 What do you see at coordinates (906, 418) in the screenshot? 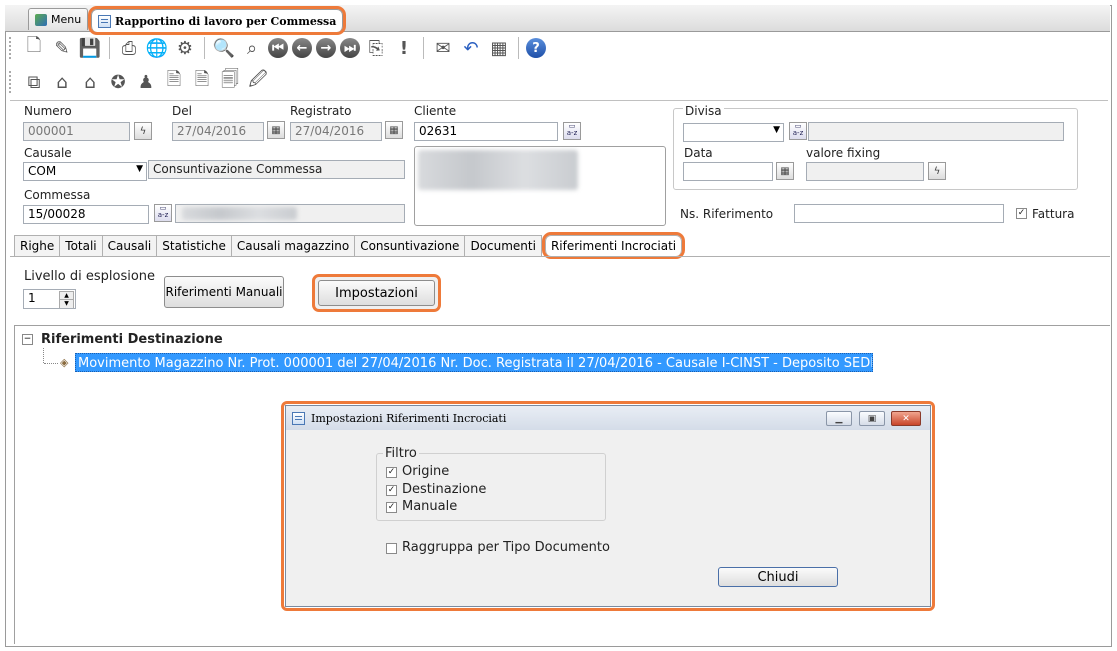
I see `close-icon: ✕` at bounding box center [906, 418].